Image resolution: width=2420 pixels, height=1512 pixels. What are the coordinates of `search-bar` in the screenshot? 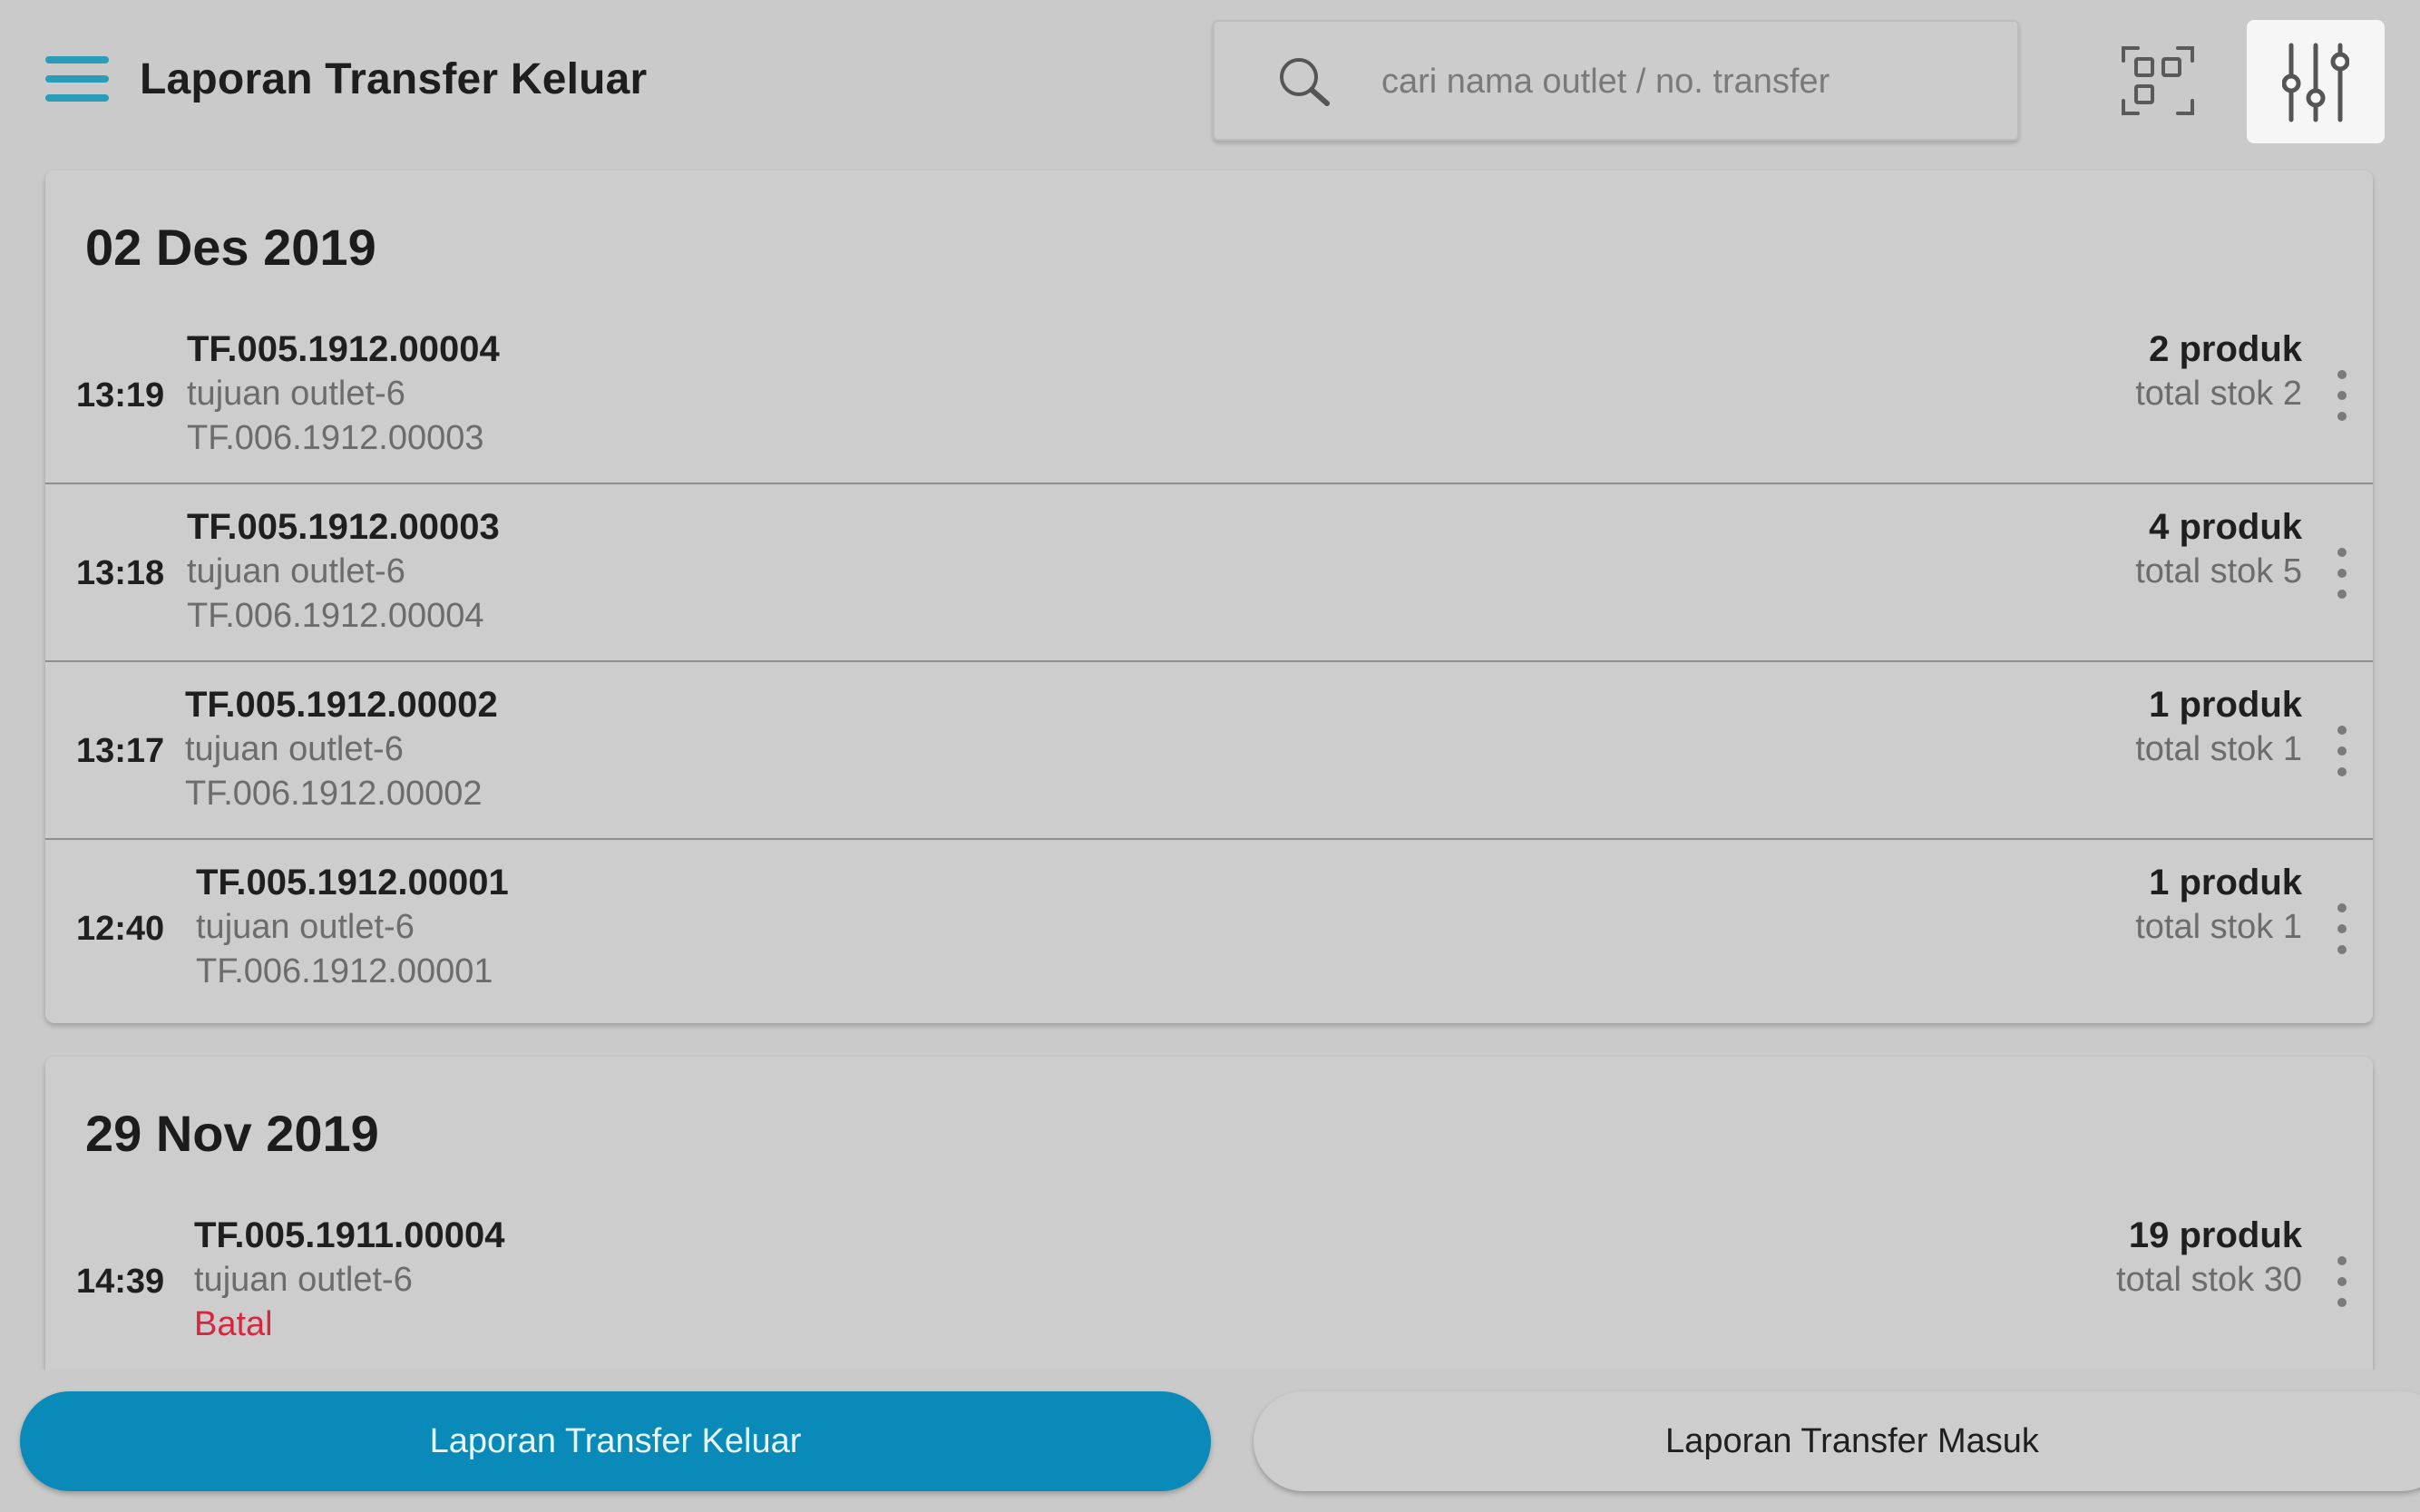 It's located at (1616, 80).